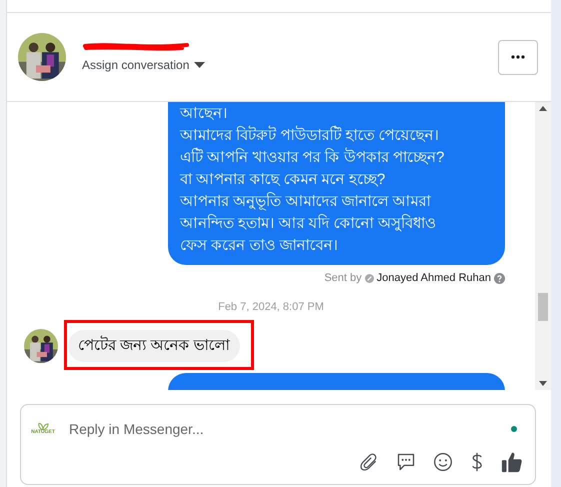 The image size is (561, 487). I want to click on timestamp: Feb 7, 2024, 8:07 PM, so click(271, 307).